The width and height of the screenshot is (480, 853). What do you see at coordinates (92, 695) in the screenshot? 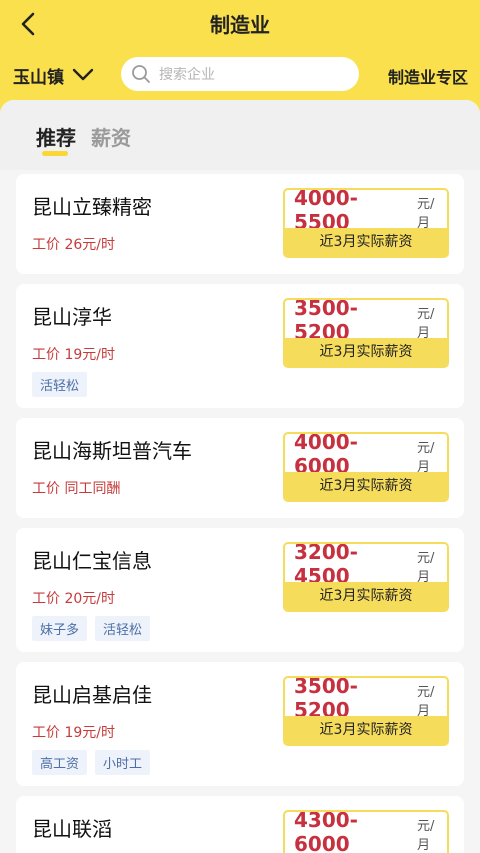
I see `company-name: 昆山启基启佳` at bounding box center [92, 695].